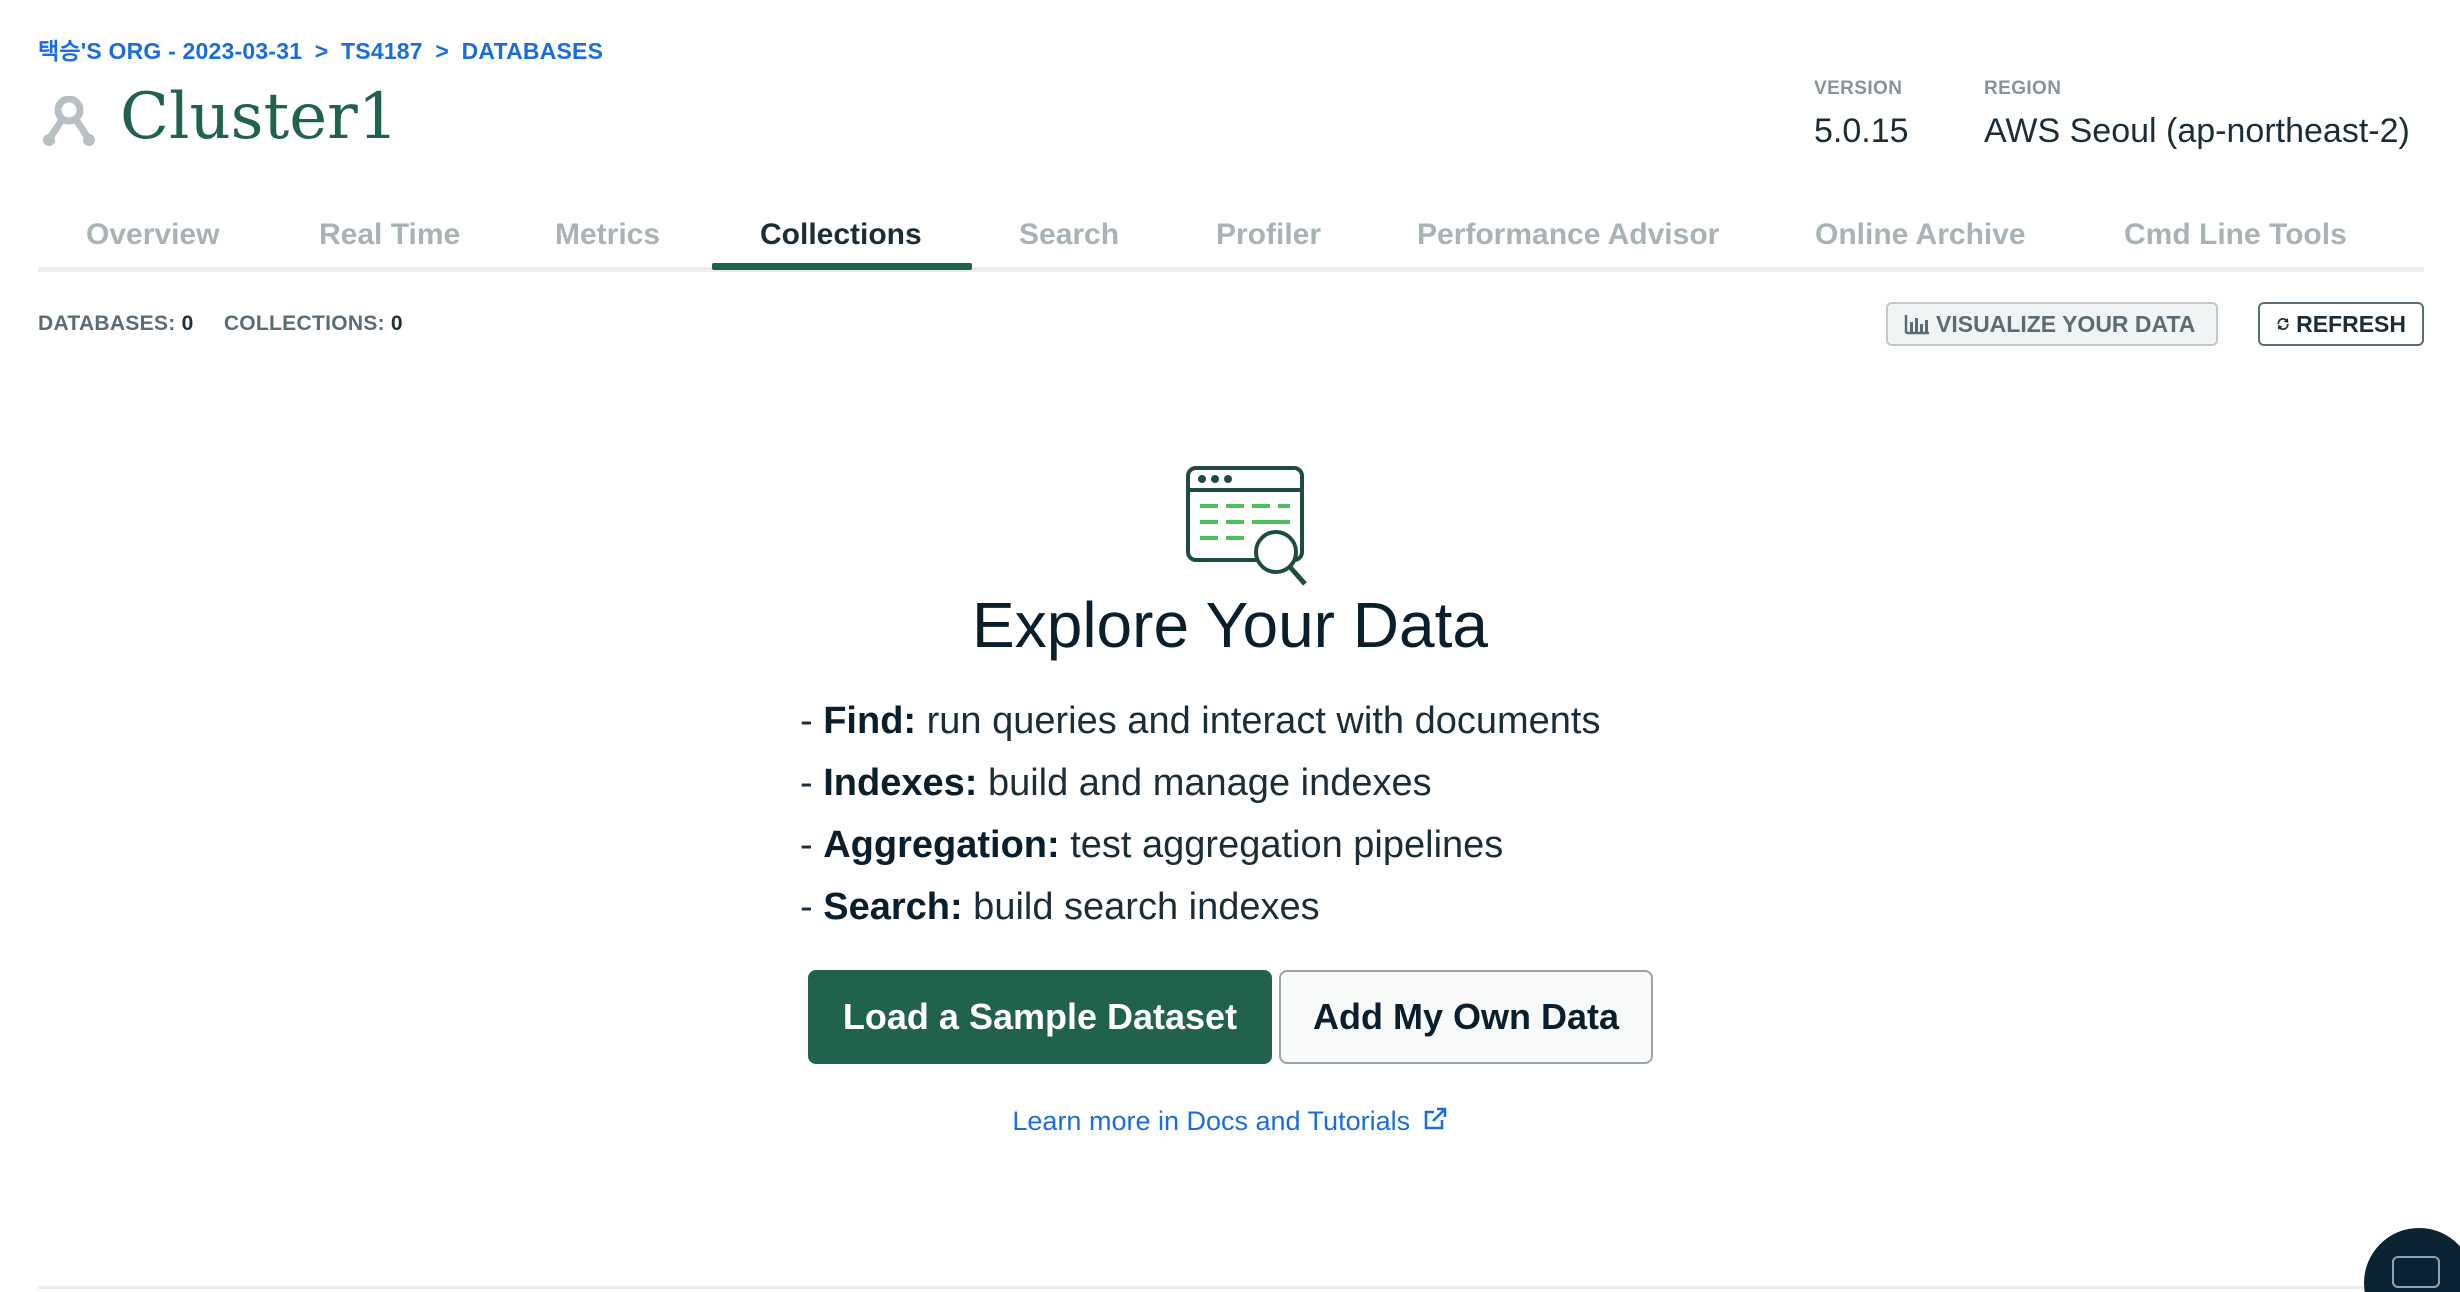 Image resolution: width=2460 pixels, height=1292 pixels. Describe the element at coordinates (1858, 88) in the screenshot. I see `version-label: VERSION` at that location.